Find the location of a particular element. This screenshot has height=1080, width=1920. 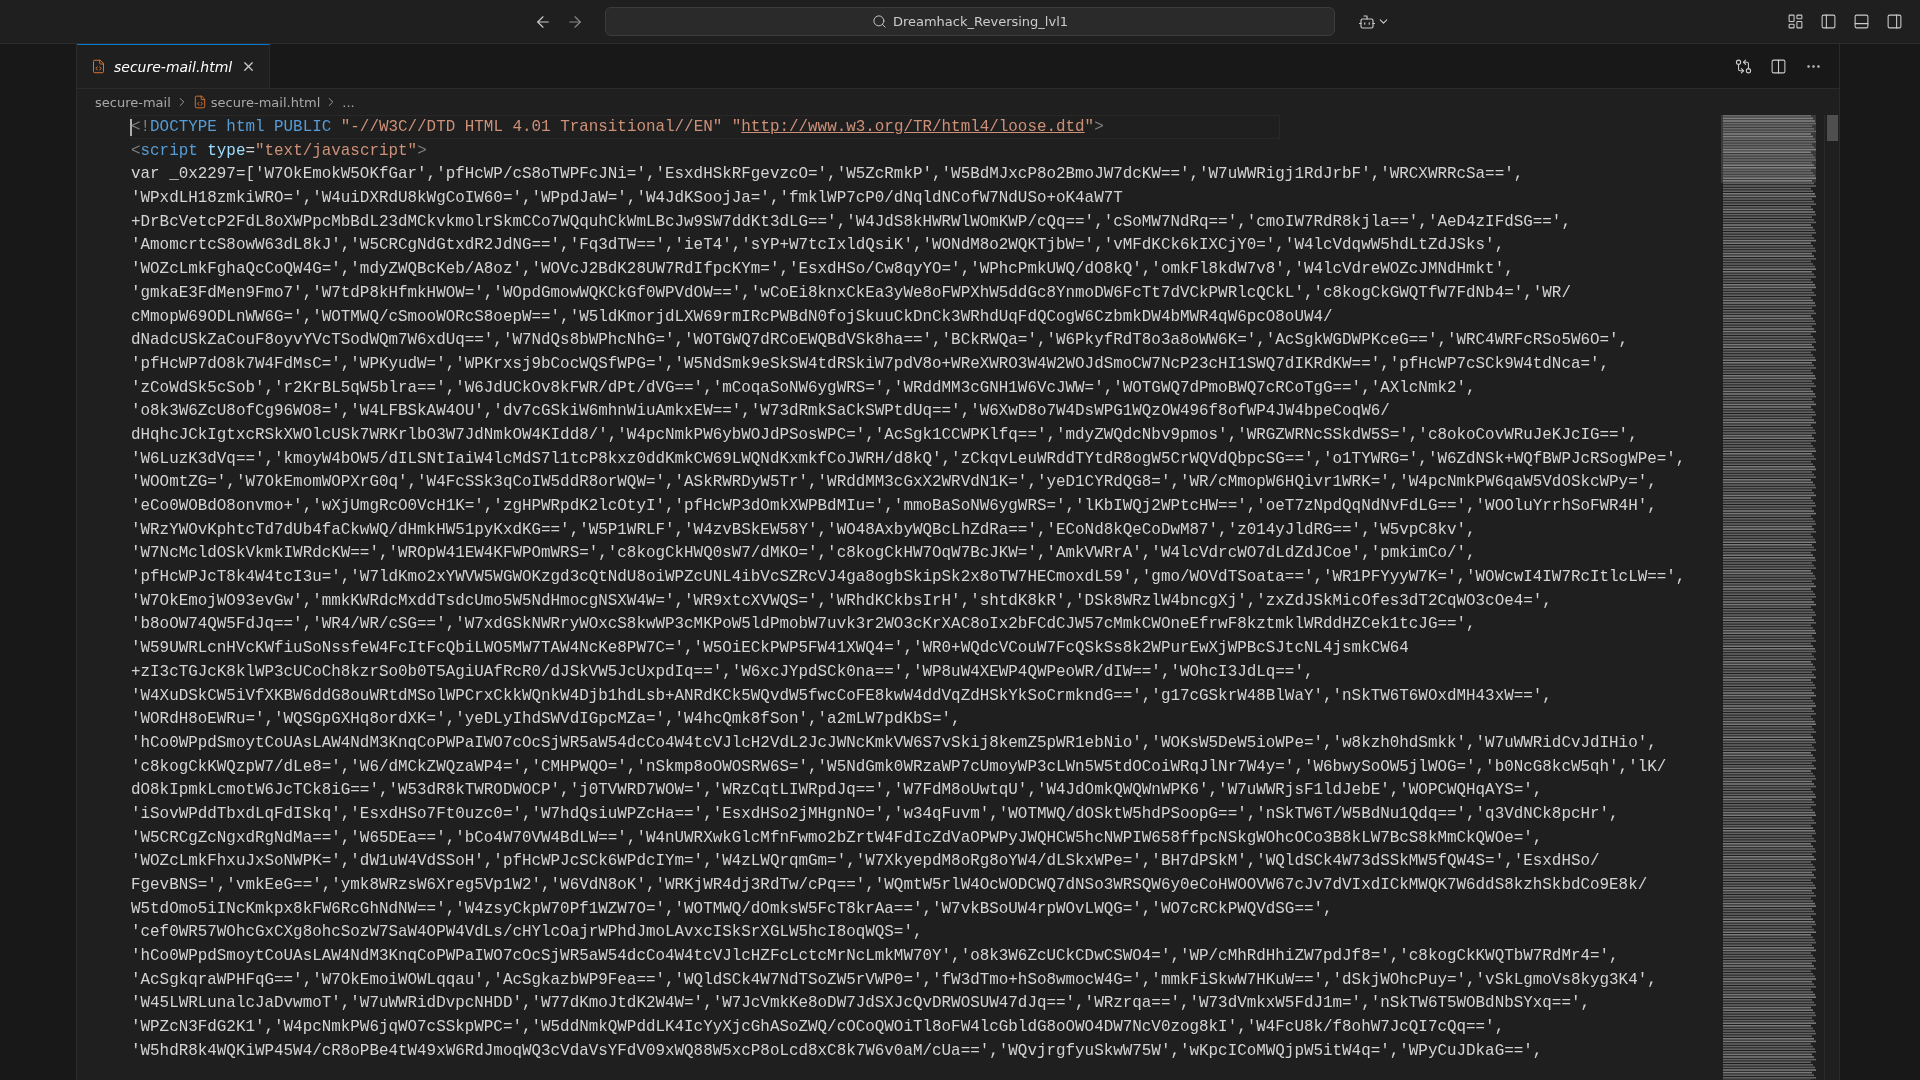

code-line: 'W5CRCgZcNgxdRgNdMa==','W65DEa==','bCo4W70VW4BdLW==','W4nUWRXwkGlcMfnFwmo2bZrtW4FdIcZdVaOPWPyJWQHCW5hcNWPIW658ffpcNSkgWOhcOCo3B8kLW7BcS8kMmCkQWOe=', is located at coordinates (837, 838).